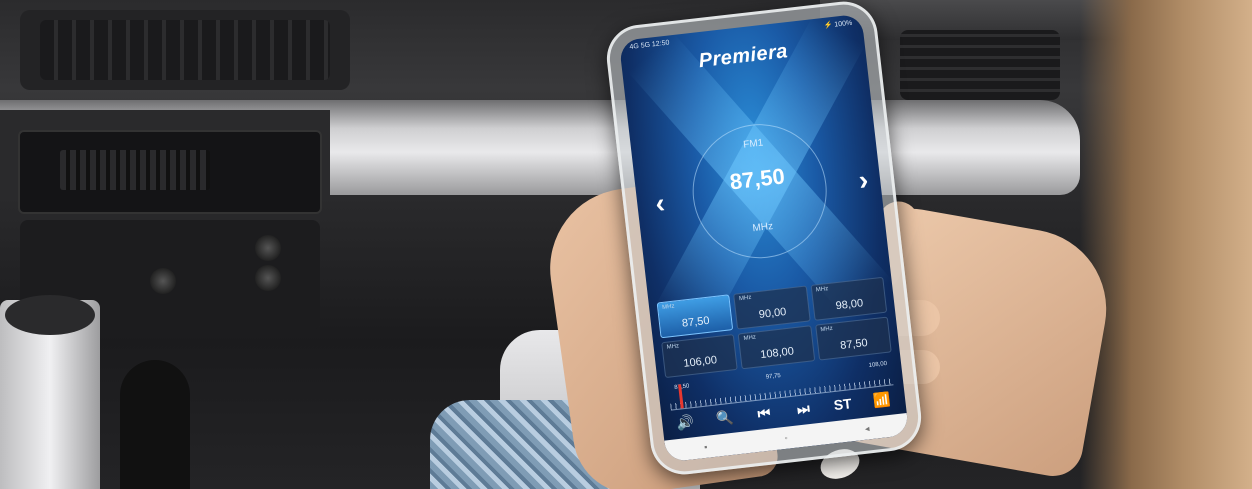 The height and width of the screenshot is (489, 1252). Describe the element at coordinates (777, 353) in the screenshot. I see `preset-value: 108,00` at that location.